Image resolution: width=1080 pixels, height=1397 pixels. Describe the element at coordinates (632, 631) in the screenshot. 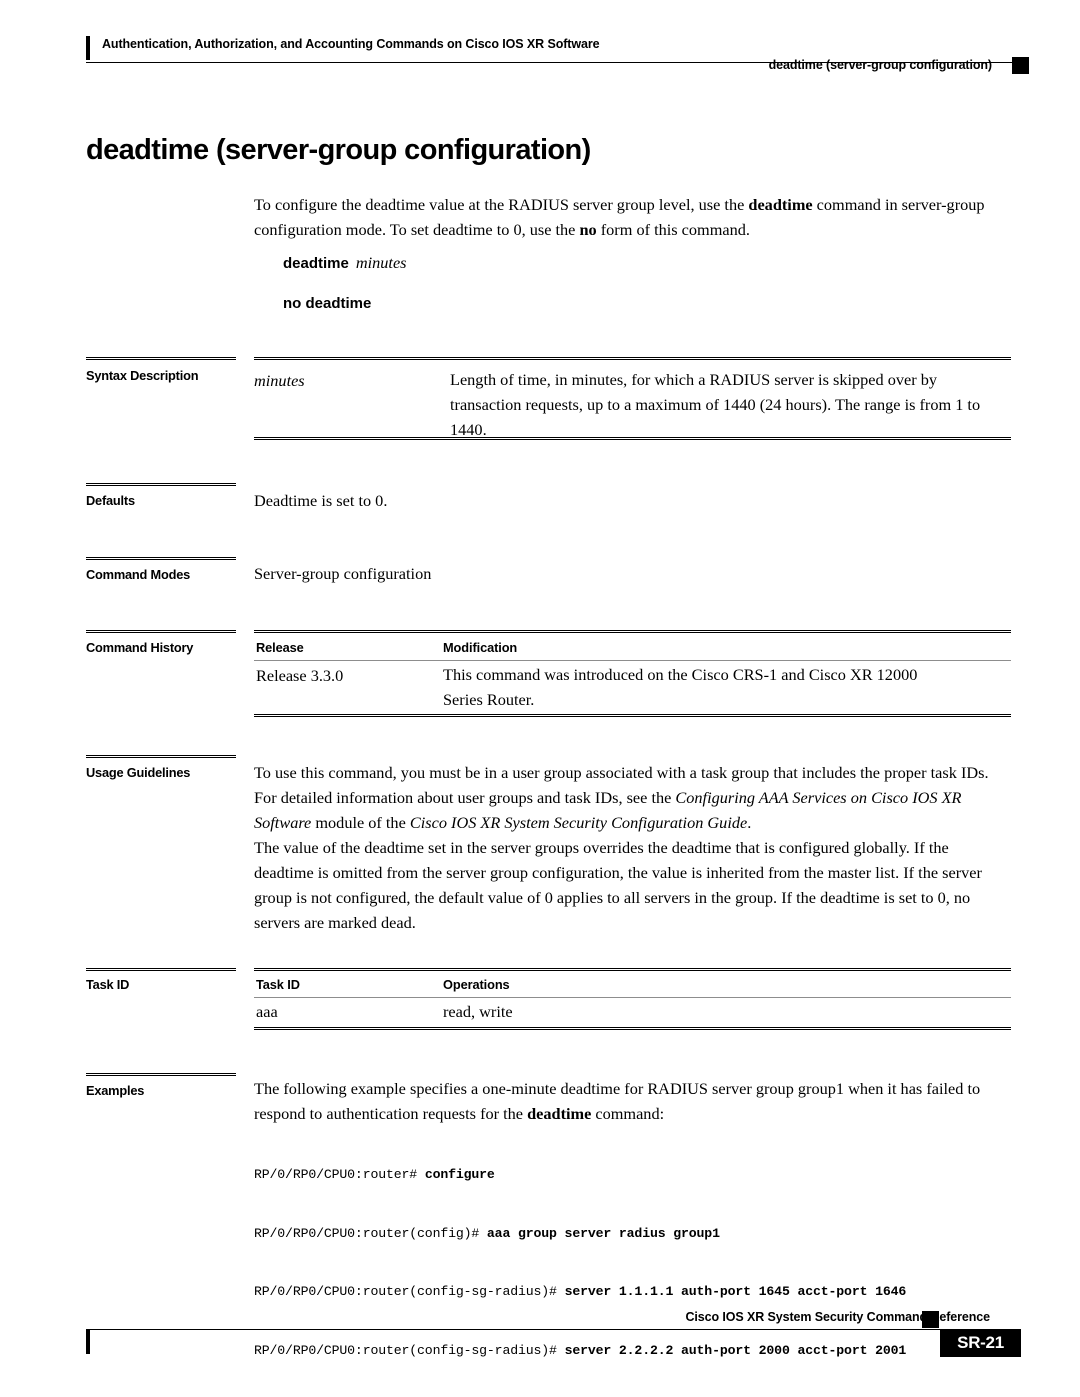

I see `command-history-table-top-rule` at that location.